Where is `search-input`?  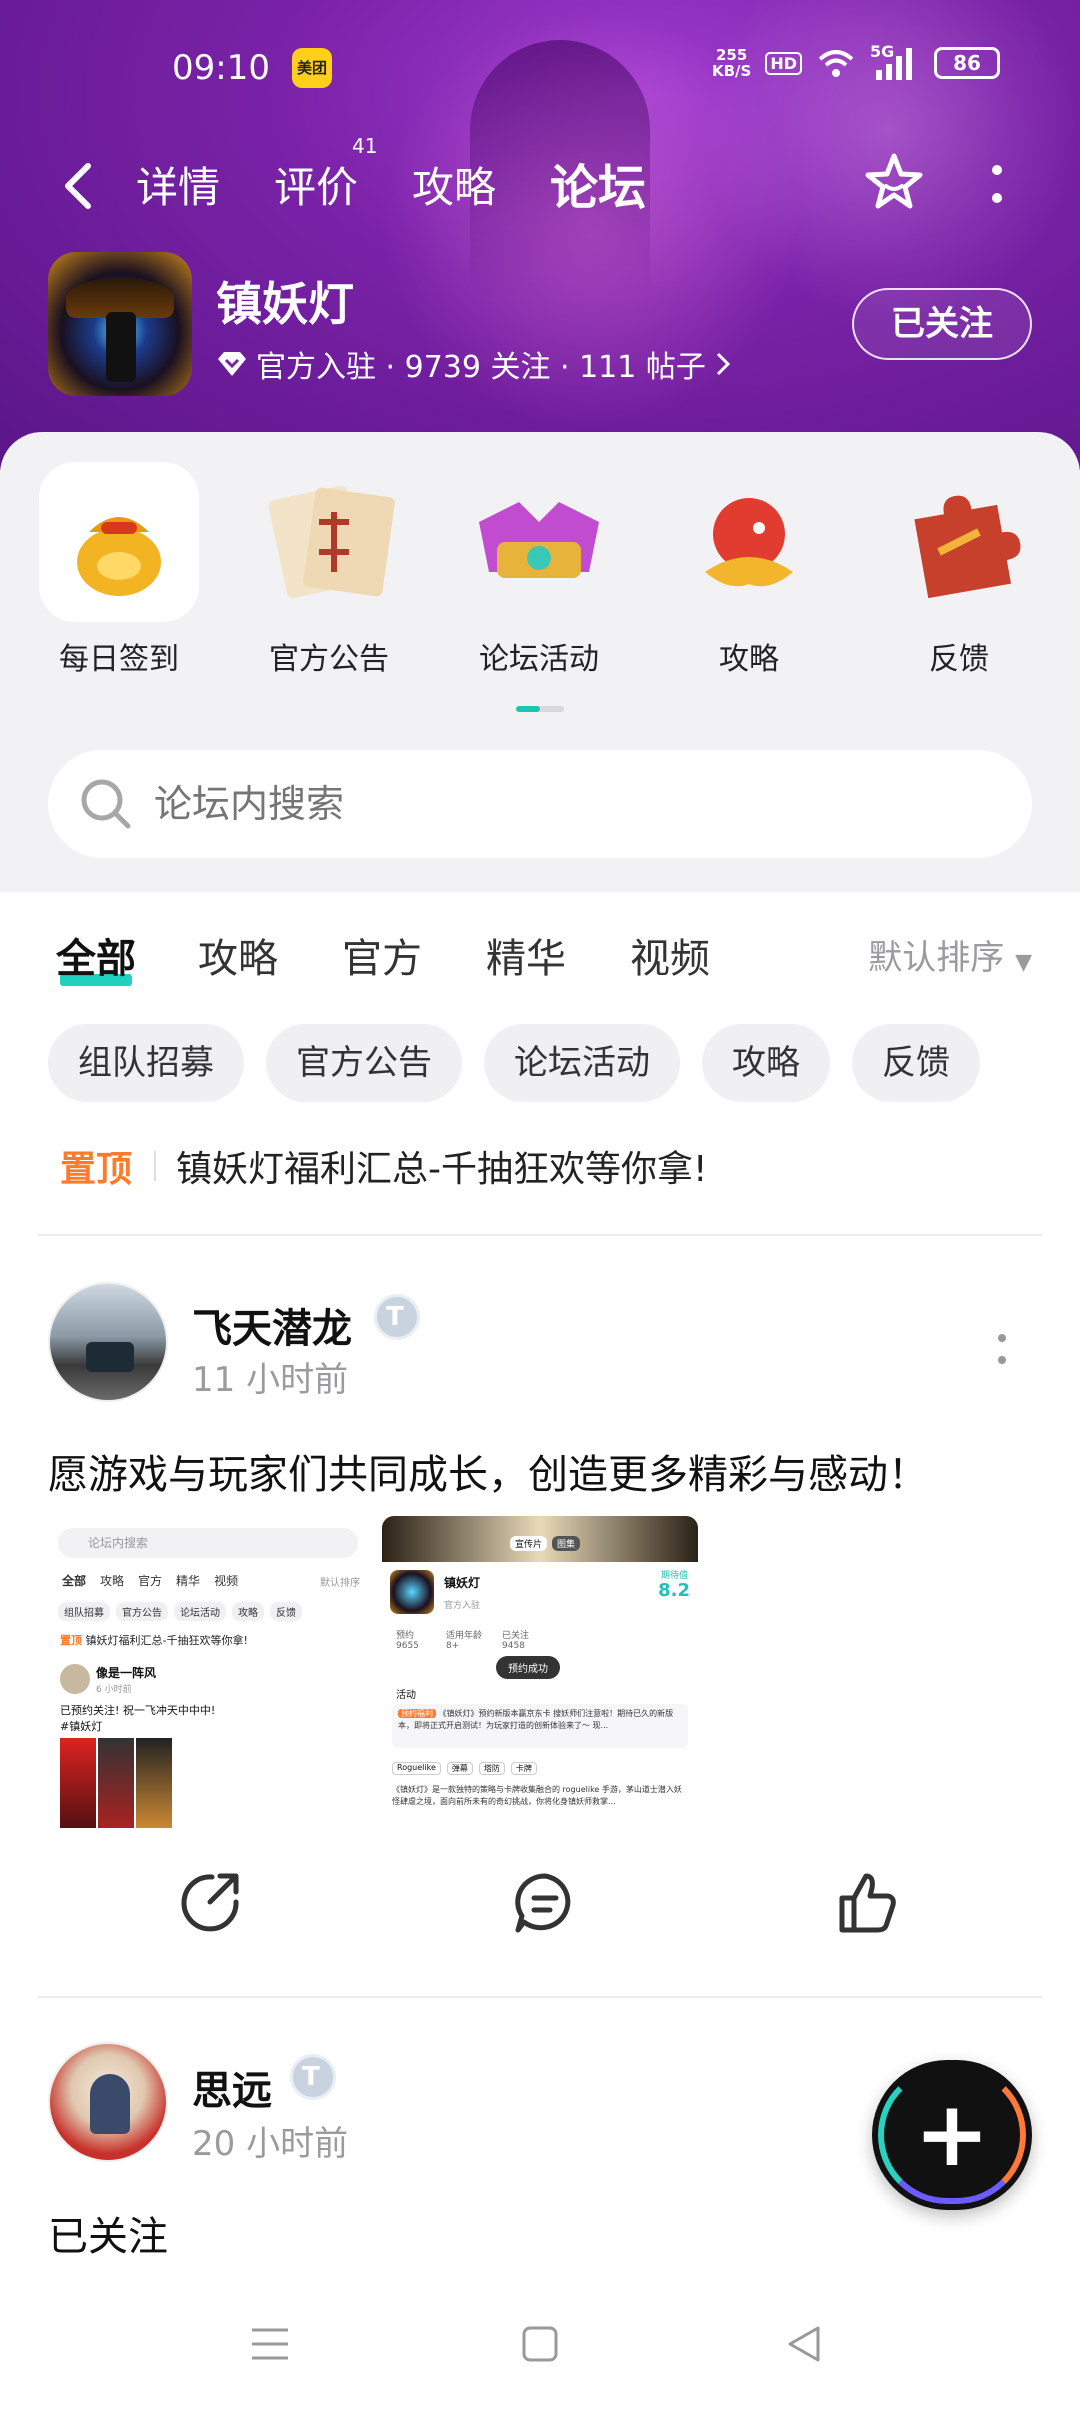 search-input is located at coordinates (564, 804).